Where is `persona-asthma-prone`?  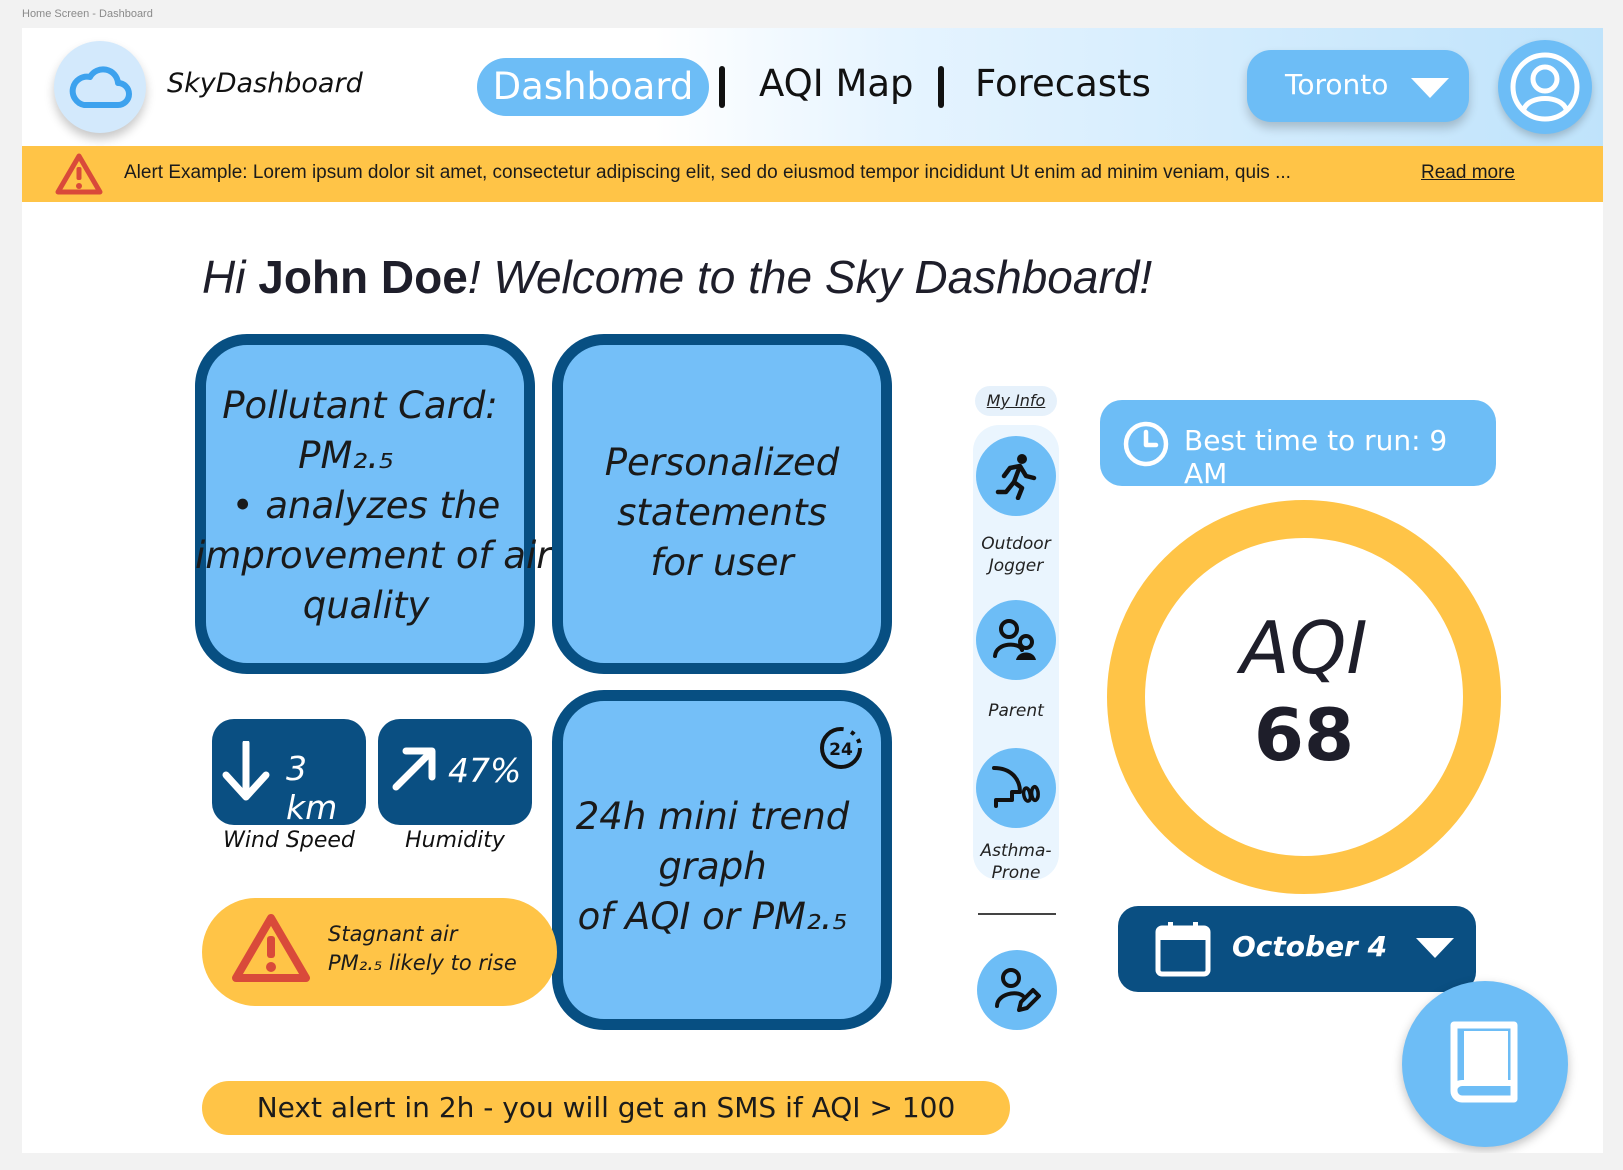
persona-asthma-prone is located at coordinates (1016, 788).